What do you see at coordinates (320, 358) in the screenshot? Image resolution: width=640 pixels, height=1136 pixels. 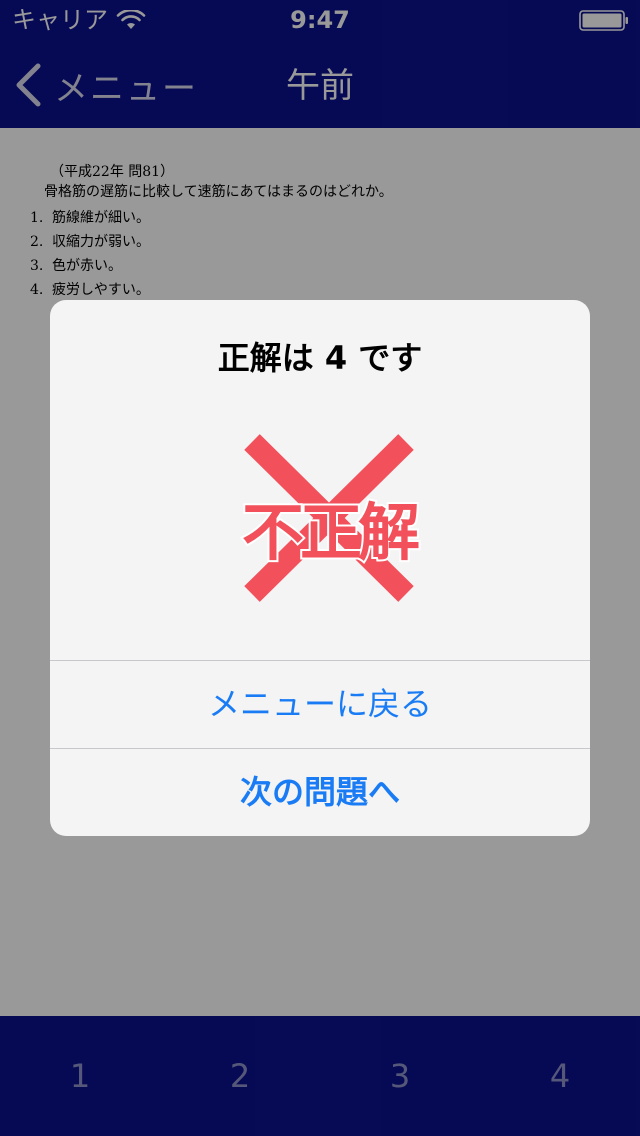 I see `alert-title: 正解は 4 です` at bounding box center [320, 358].